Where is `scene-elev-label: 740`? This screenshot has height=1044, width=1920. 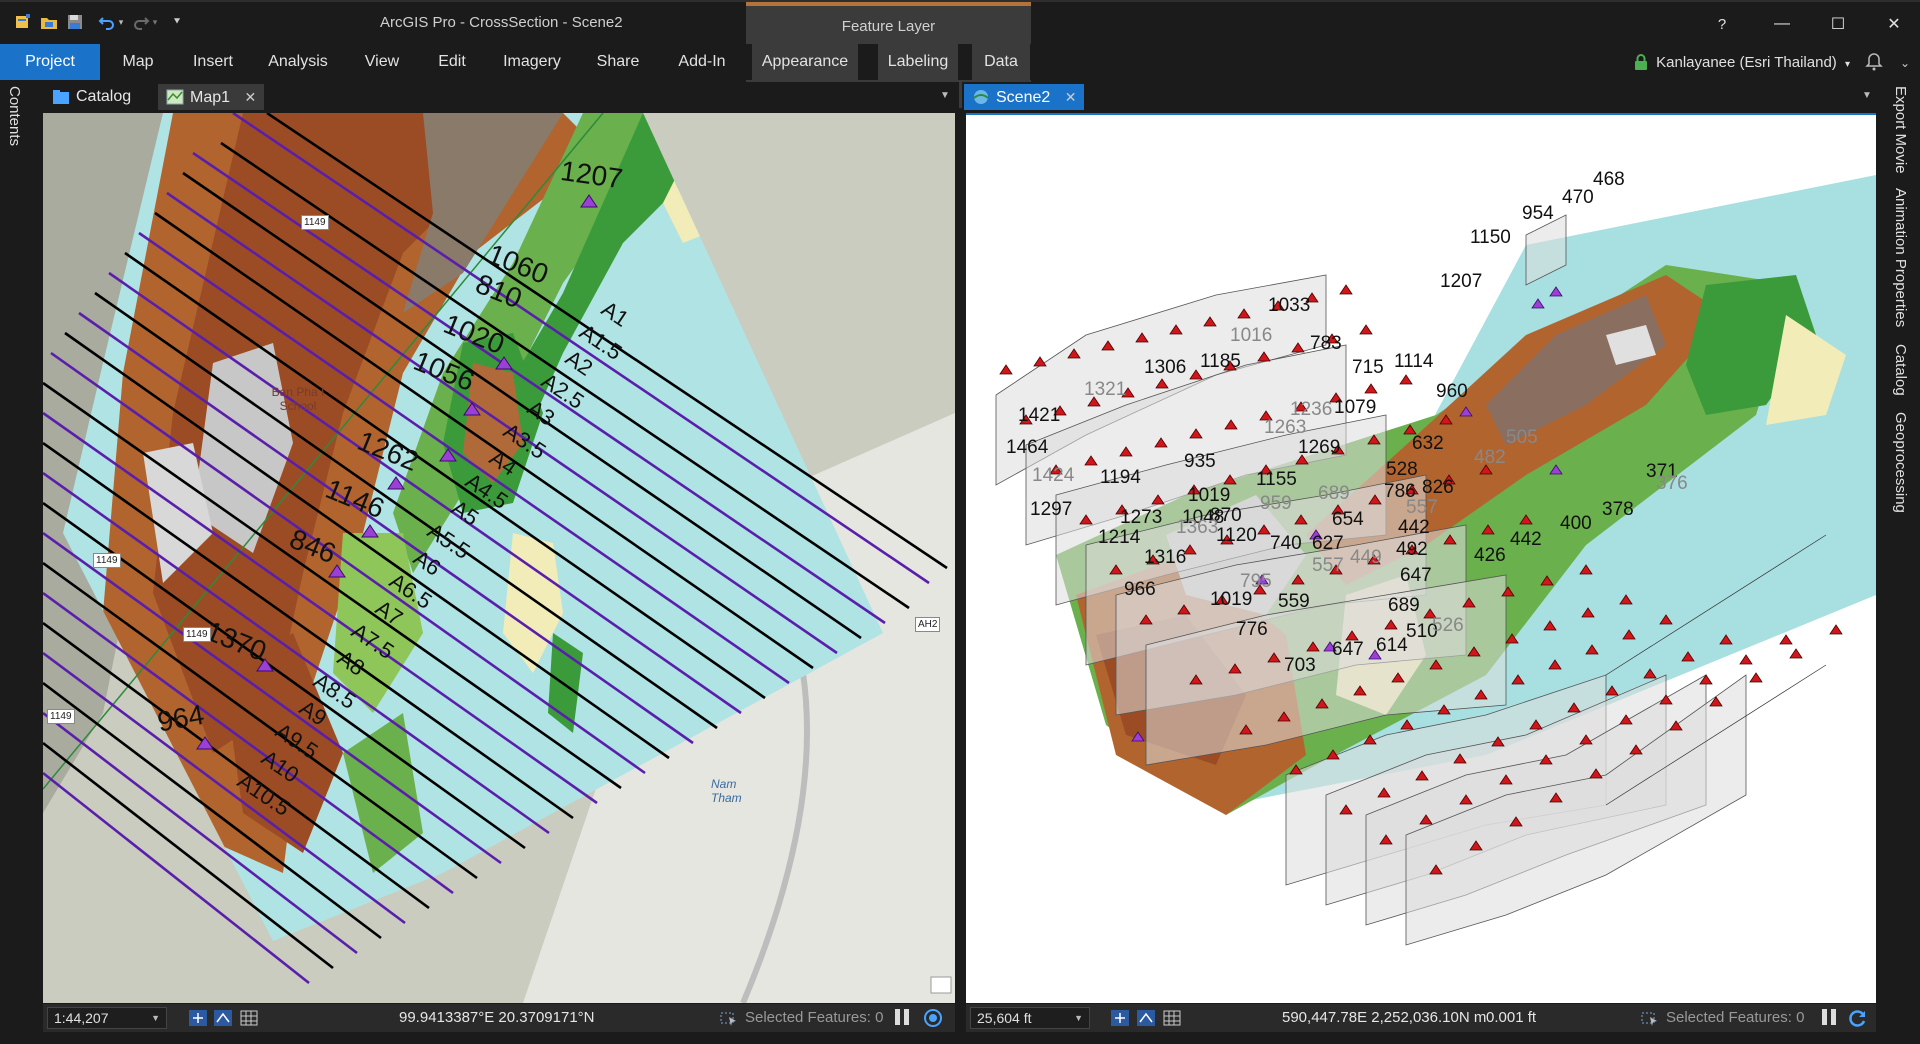
scene-elev-label: 740 is located at coordinates (1286, 543).